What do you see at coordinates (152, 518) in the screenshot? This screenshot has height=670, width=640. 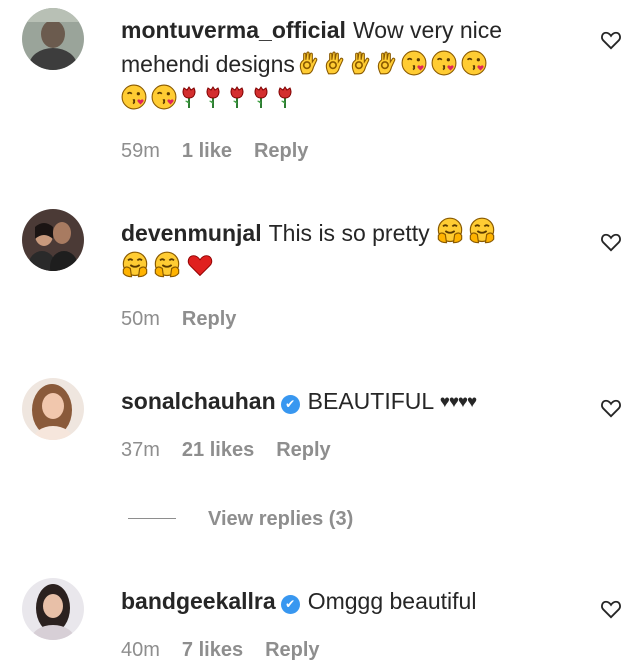 I see `divider-line` at bounding box center [152, 518].